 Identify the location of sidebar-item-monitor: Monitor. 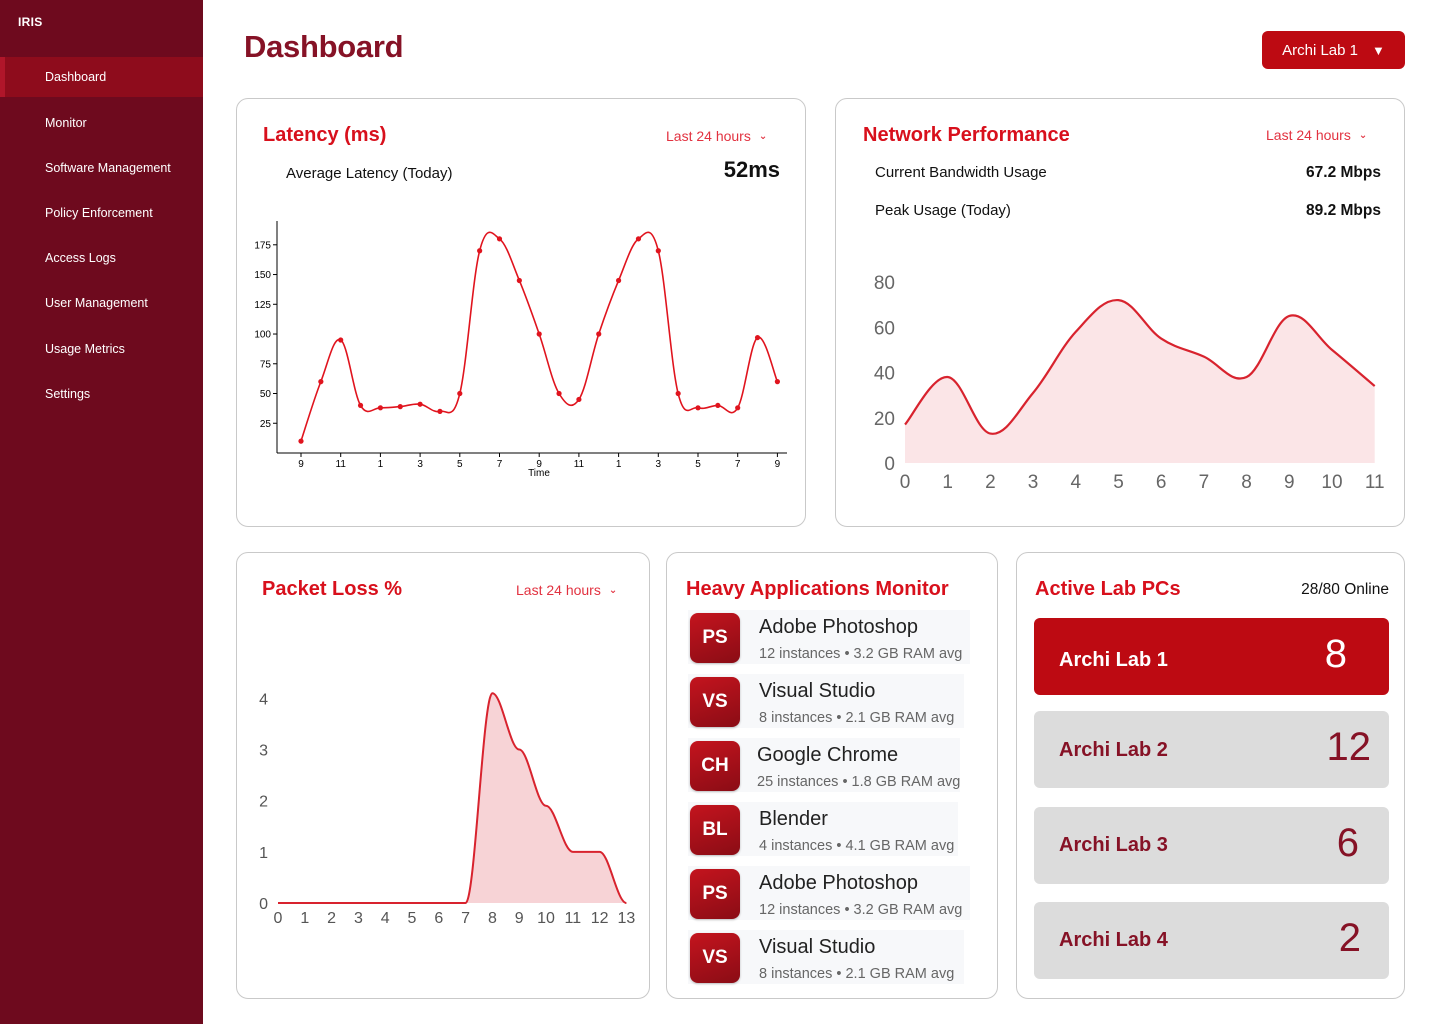
(101, 123).